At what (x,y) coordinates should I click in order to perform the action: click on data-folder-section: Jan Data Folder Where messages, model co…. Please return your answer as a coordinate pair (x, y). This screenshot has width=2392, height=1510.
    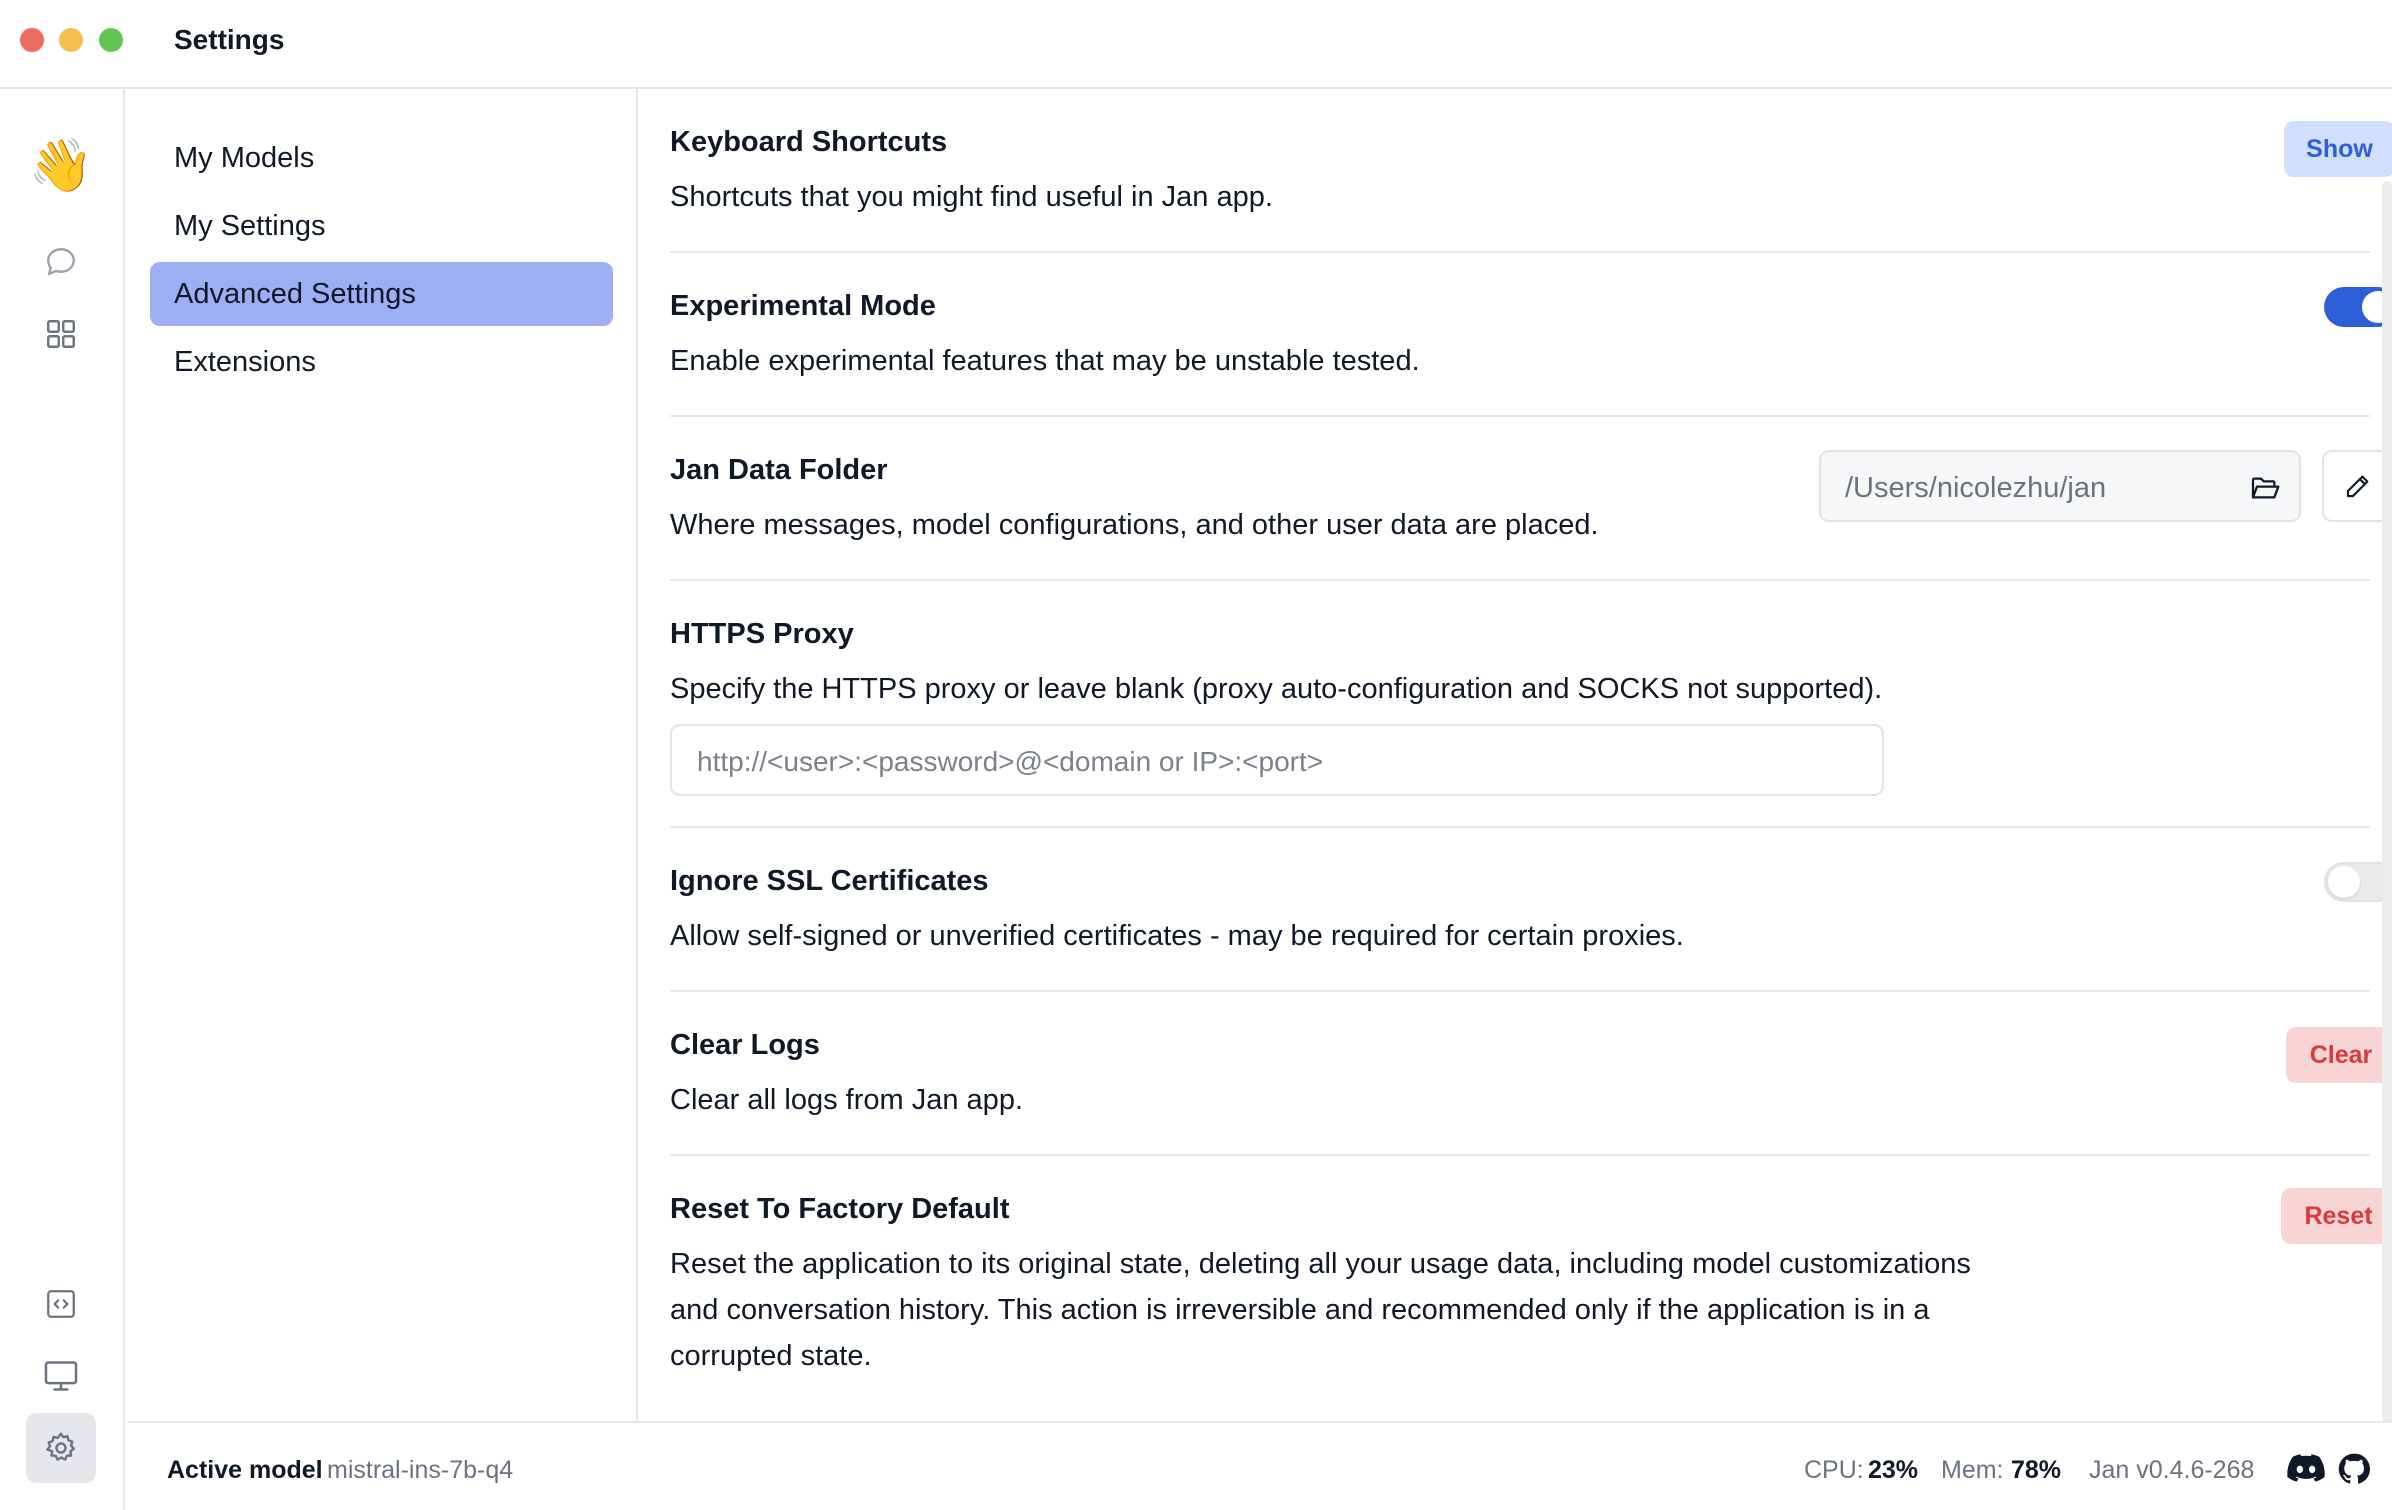
    Looking at the image, I should click on (1531, 499).